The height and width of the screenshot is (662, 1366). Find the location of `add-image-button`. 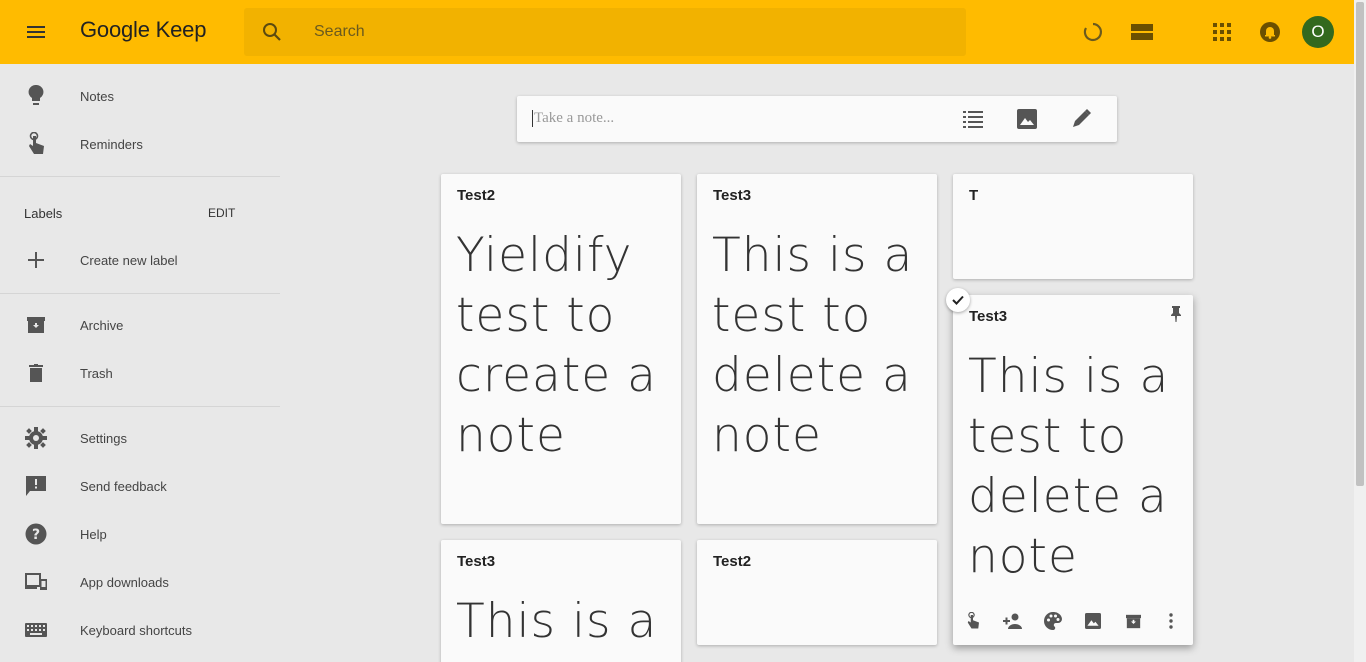

add-image-button is located at coordinates (1093, 621).